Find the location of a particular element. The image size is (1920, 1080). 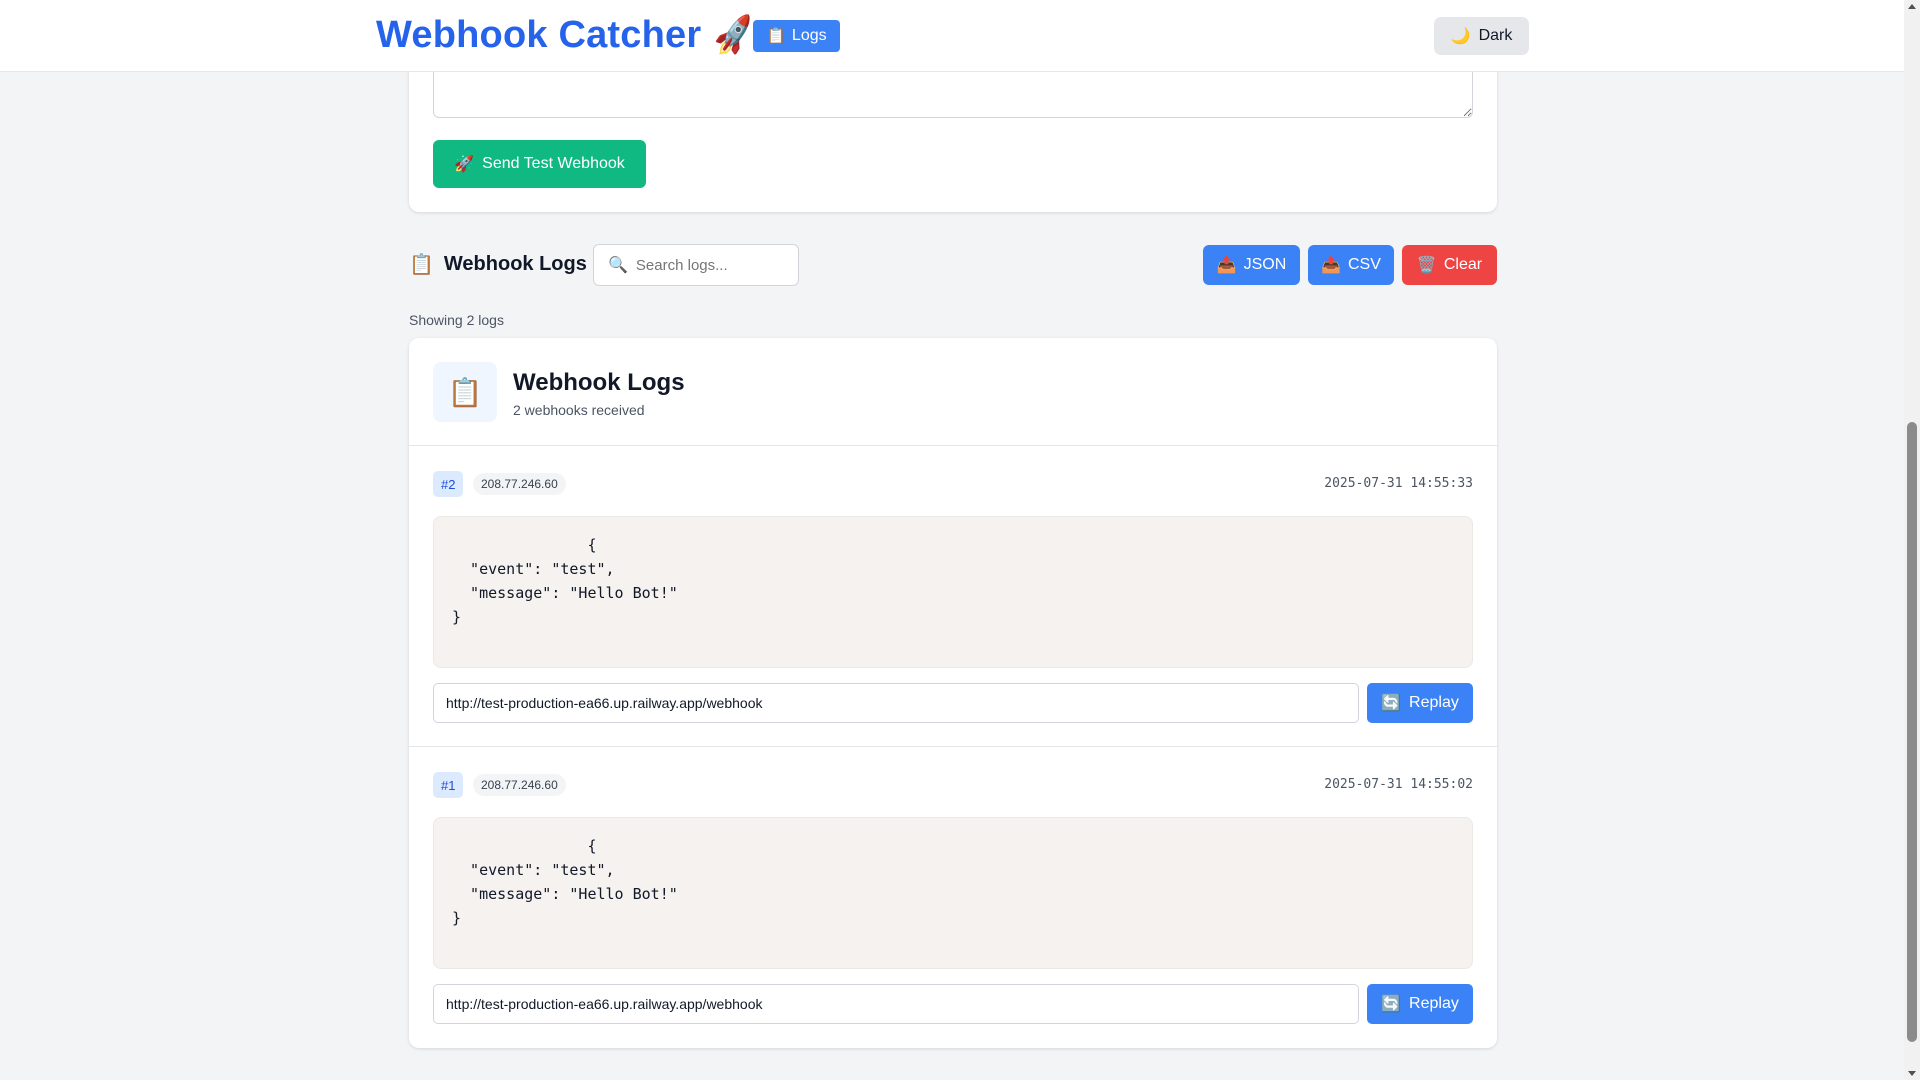

dark-mode-label: Dark is located at coordinates (1495, 35).